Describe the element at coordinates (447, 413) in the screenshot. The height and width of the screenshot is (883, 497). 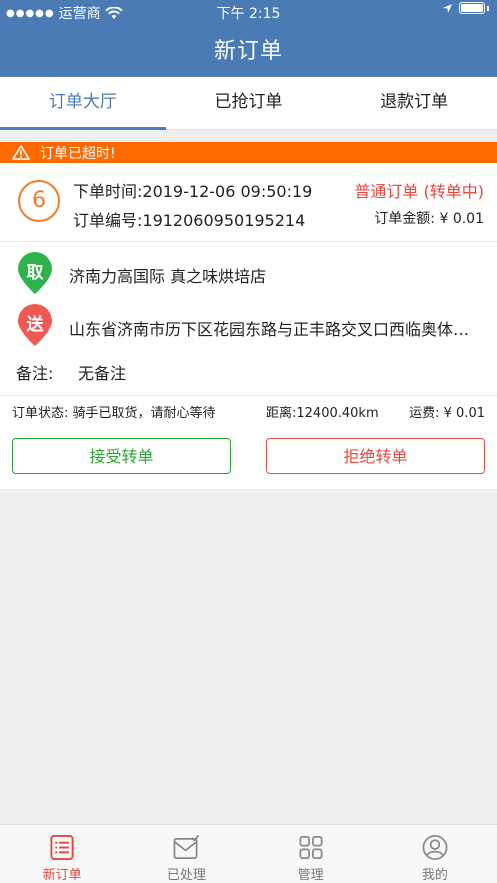
I see `delivery-fee: 运费: ¥ 0.01` at that location.